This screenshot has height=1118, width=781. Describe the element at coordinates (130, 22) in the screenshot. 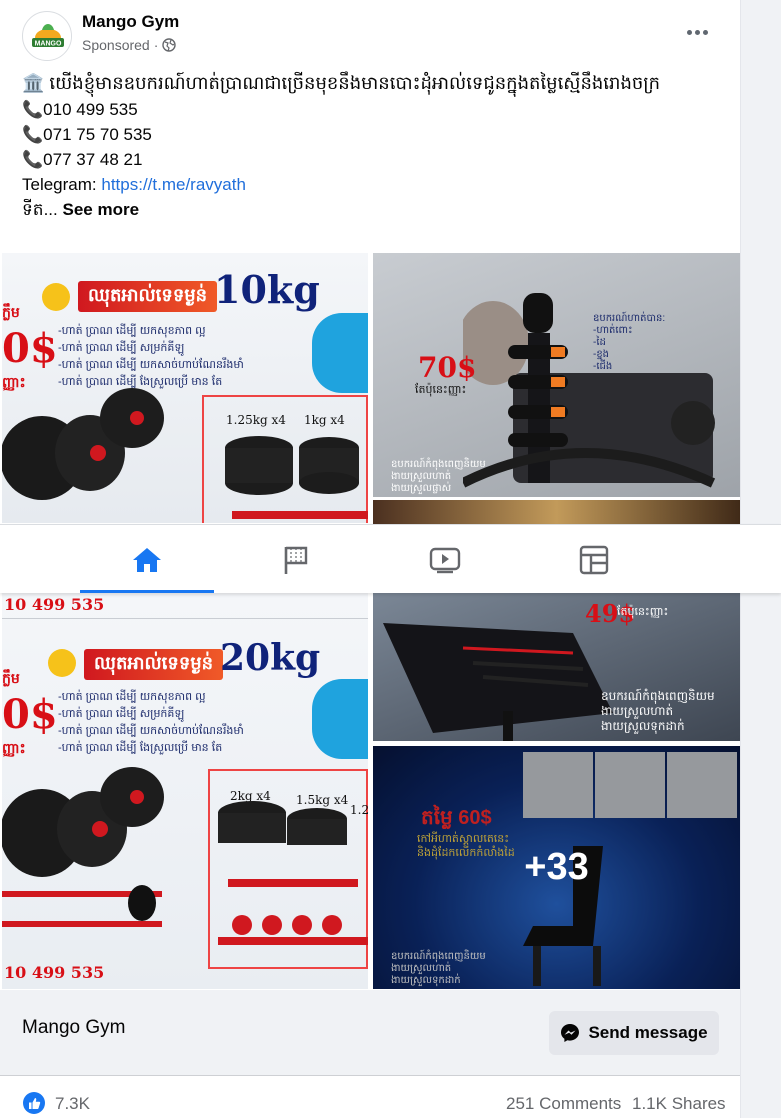

I see `page-name: Mango Gym` at that location.